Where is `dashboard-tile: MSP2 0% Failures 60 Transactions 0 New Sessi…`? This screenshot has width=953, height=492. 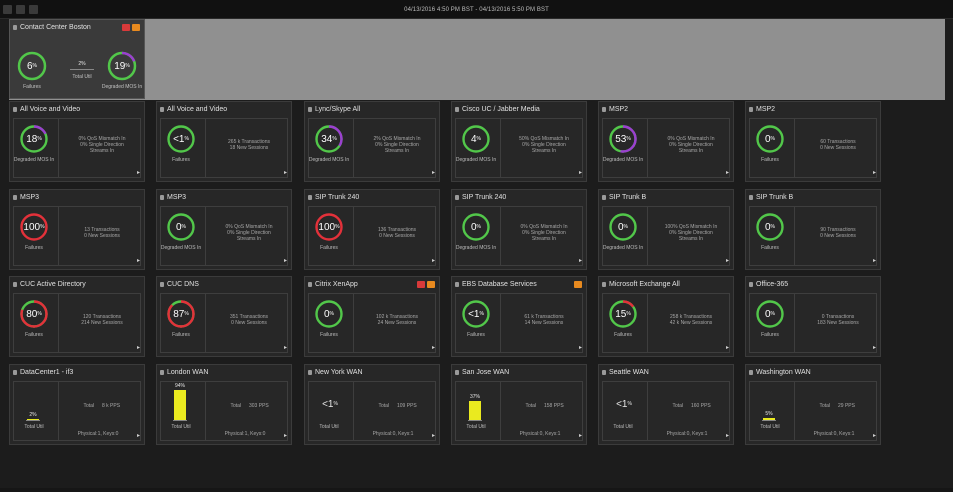
dashboard-tile: MSP2 0% Failures 60 Transactions 0 New Sessi… is located at coordinates (813, 141).